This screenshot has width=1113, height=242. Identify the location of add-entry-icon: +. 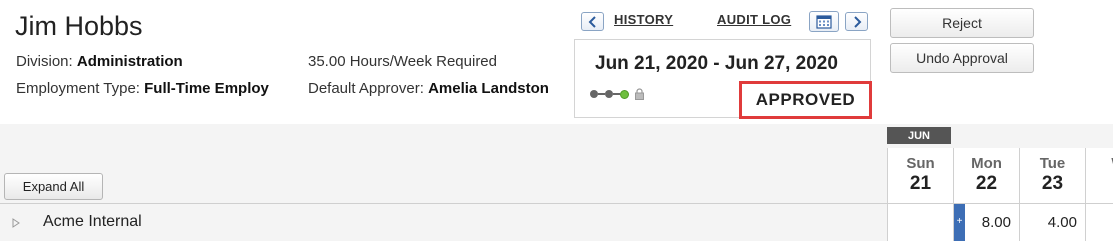
(959, 222).